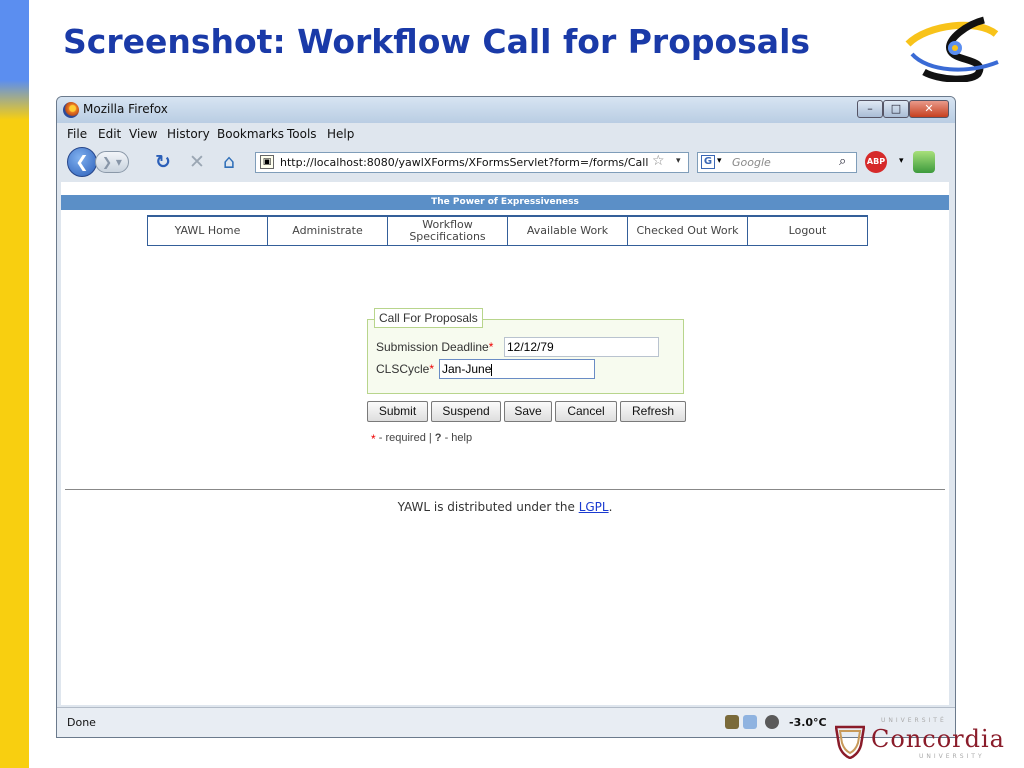  What do you see at coordinates (437, 41) in the screenshot?
I see `slide-title: Screenshot: Workflow Call for Proposals` at bounding box center [437, 41].